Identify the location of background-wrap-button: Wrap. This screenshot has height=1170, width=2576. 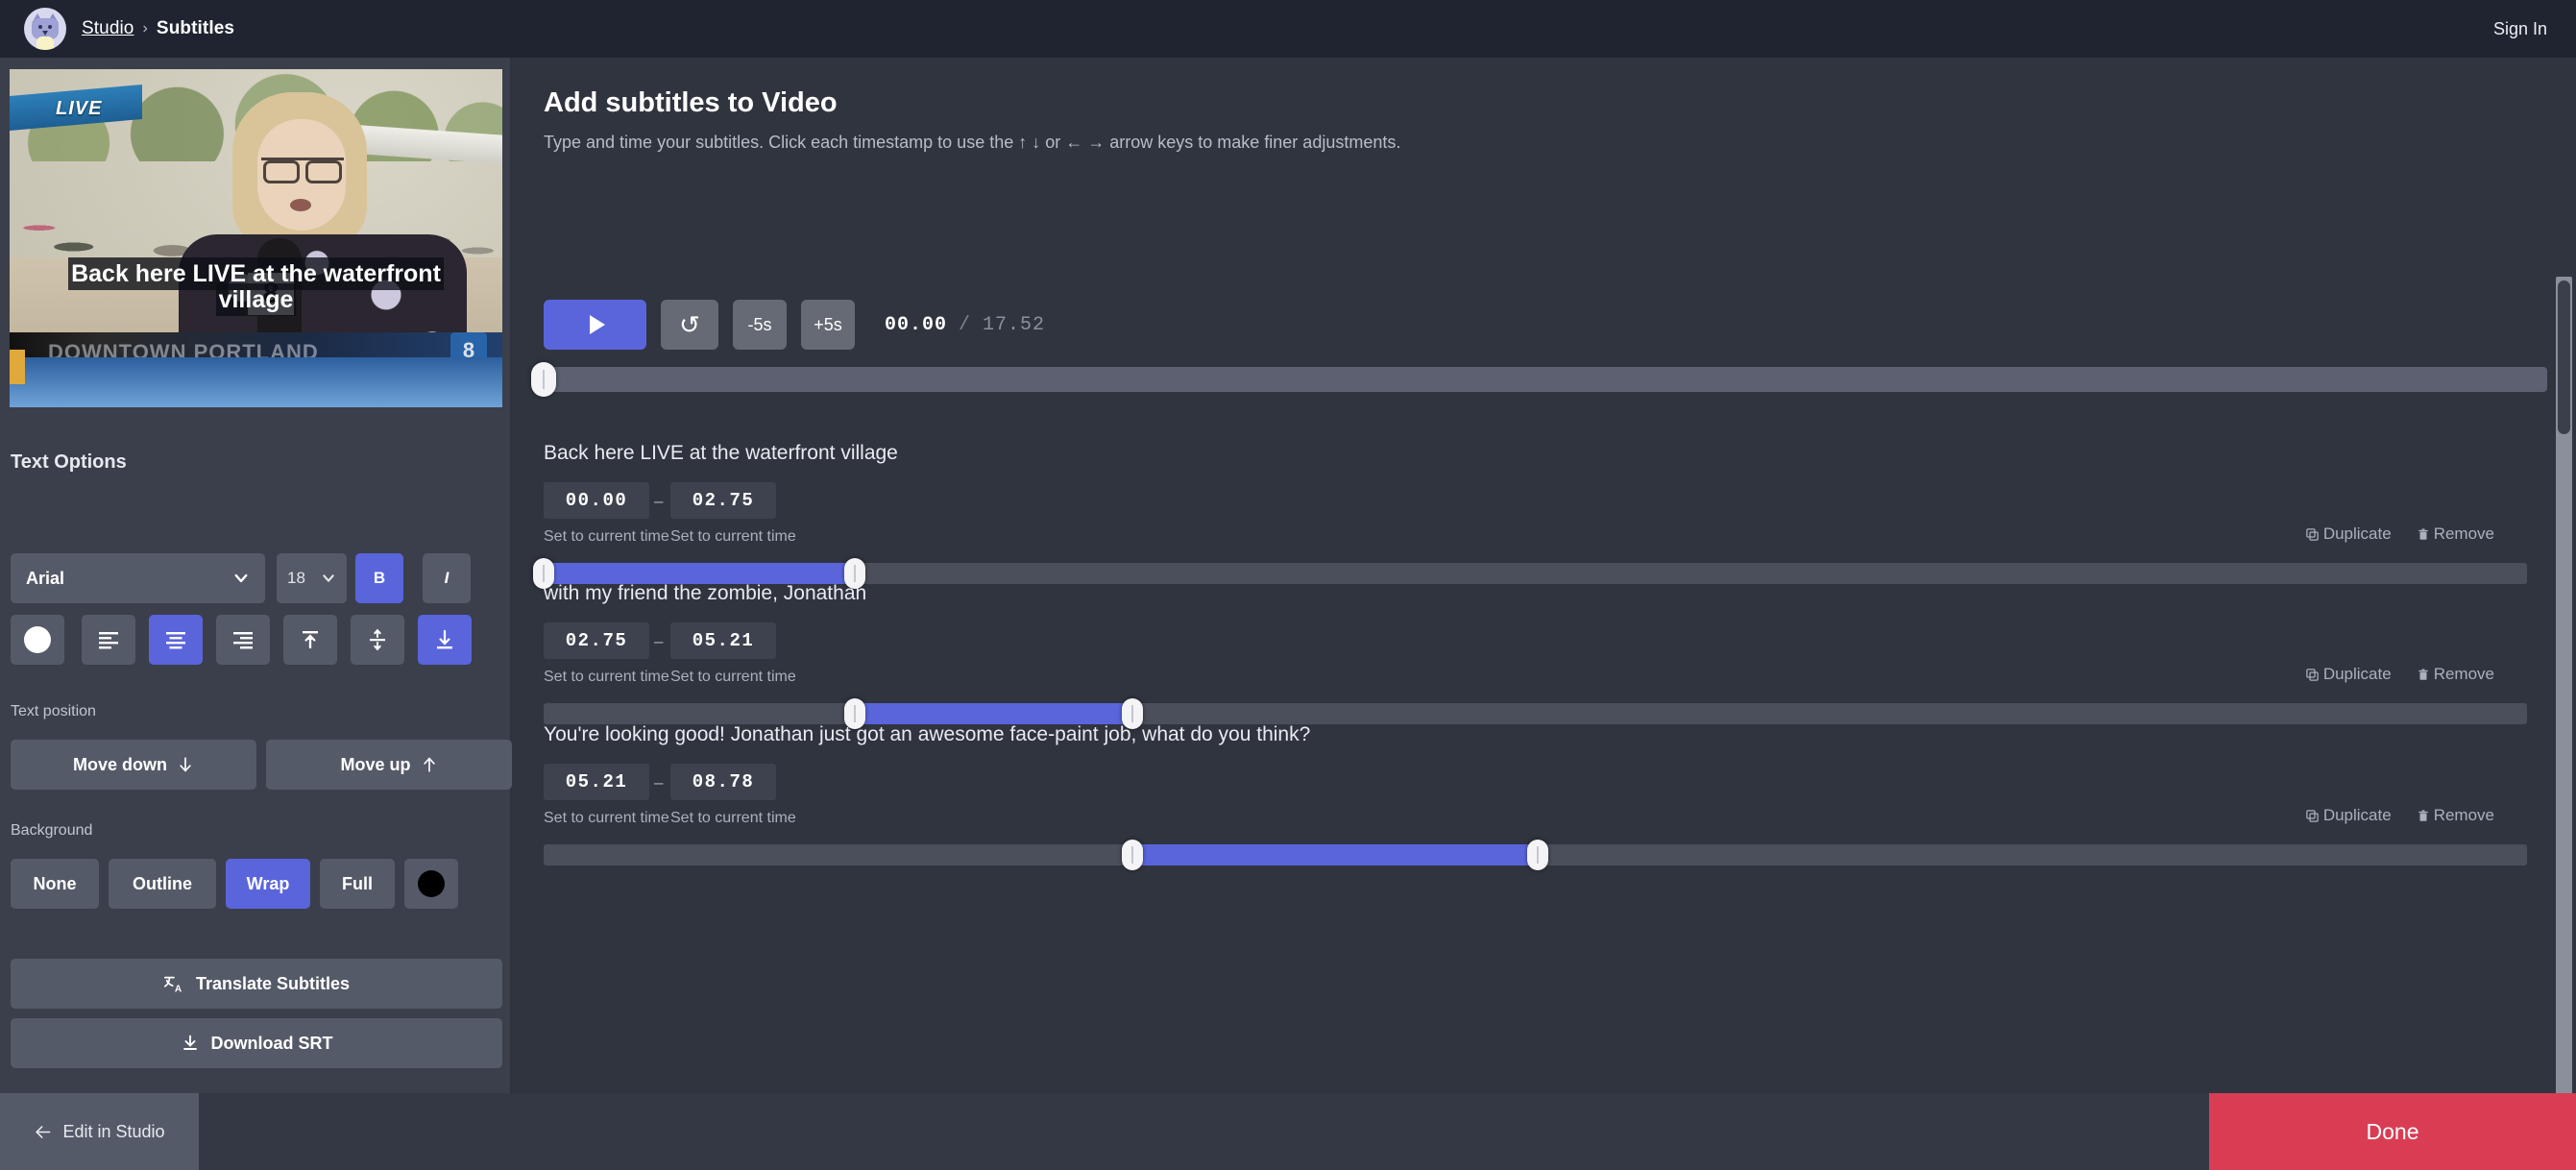
(268, 884).